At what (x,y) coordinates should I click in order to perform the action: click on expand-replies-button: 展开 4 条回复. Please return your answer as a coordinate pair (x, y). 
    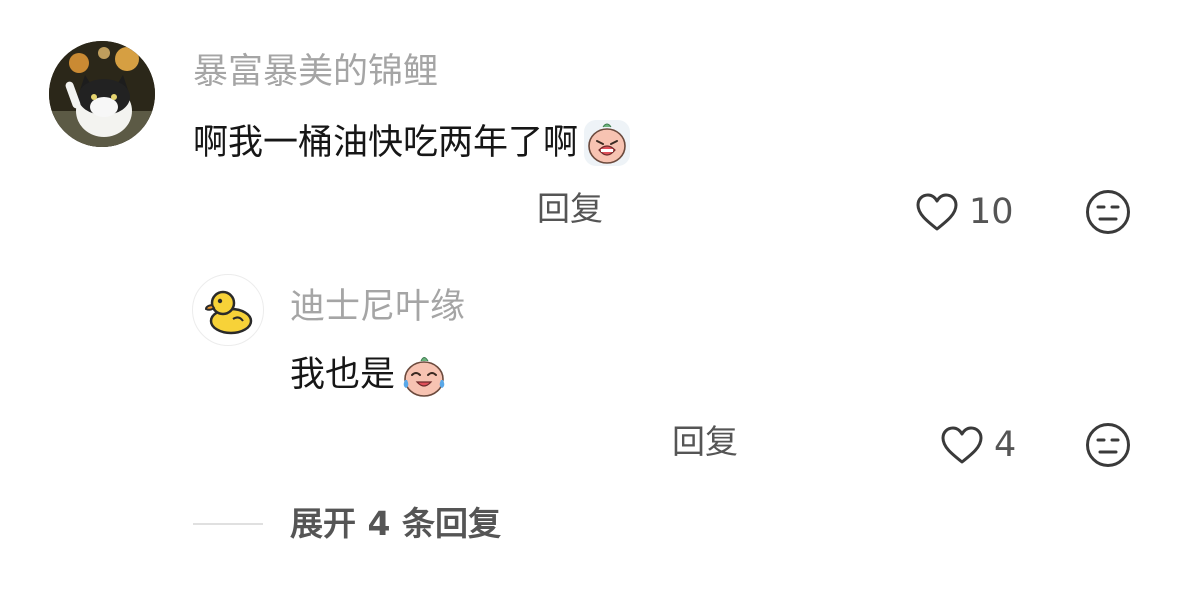
    Looking at the image, I should click on (395, 524).